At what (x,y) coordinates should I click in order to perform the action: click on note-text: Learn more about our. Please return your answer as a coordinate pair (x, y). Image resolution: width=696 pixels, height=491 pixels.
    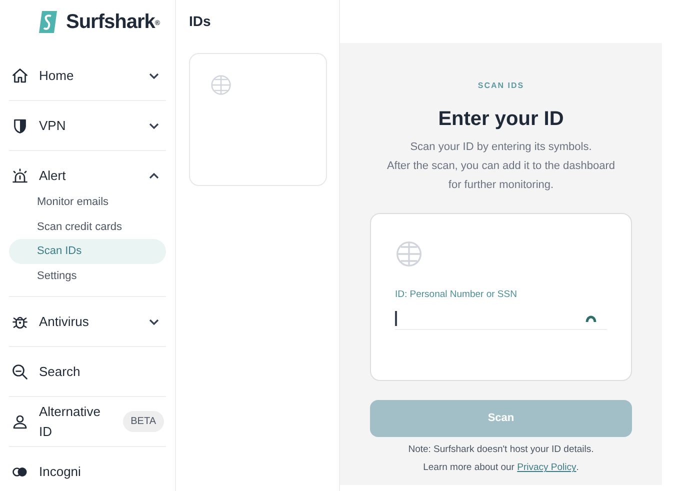
    Looking at the image, I should click on (469, 468).